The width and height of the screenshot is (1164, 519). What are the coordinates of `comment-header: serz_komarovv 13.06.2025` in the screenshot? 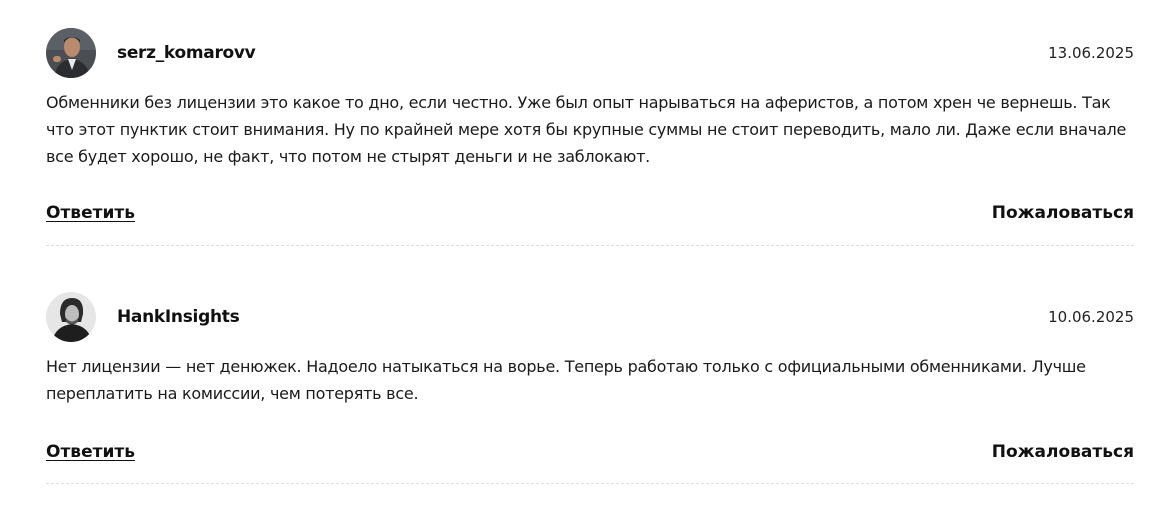 It's located at (590, 53).